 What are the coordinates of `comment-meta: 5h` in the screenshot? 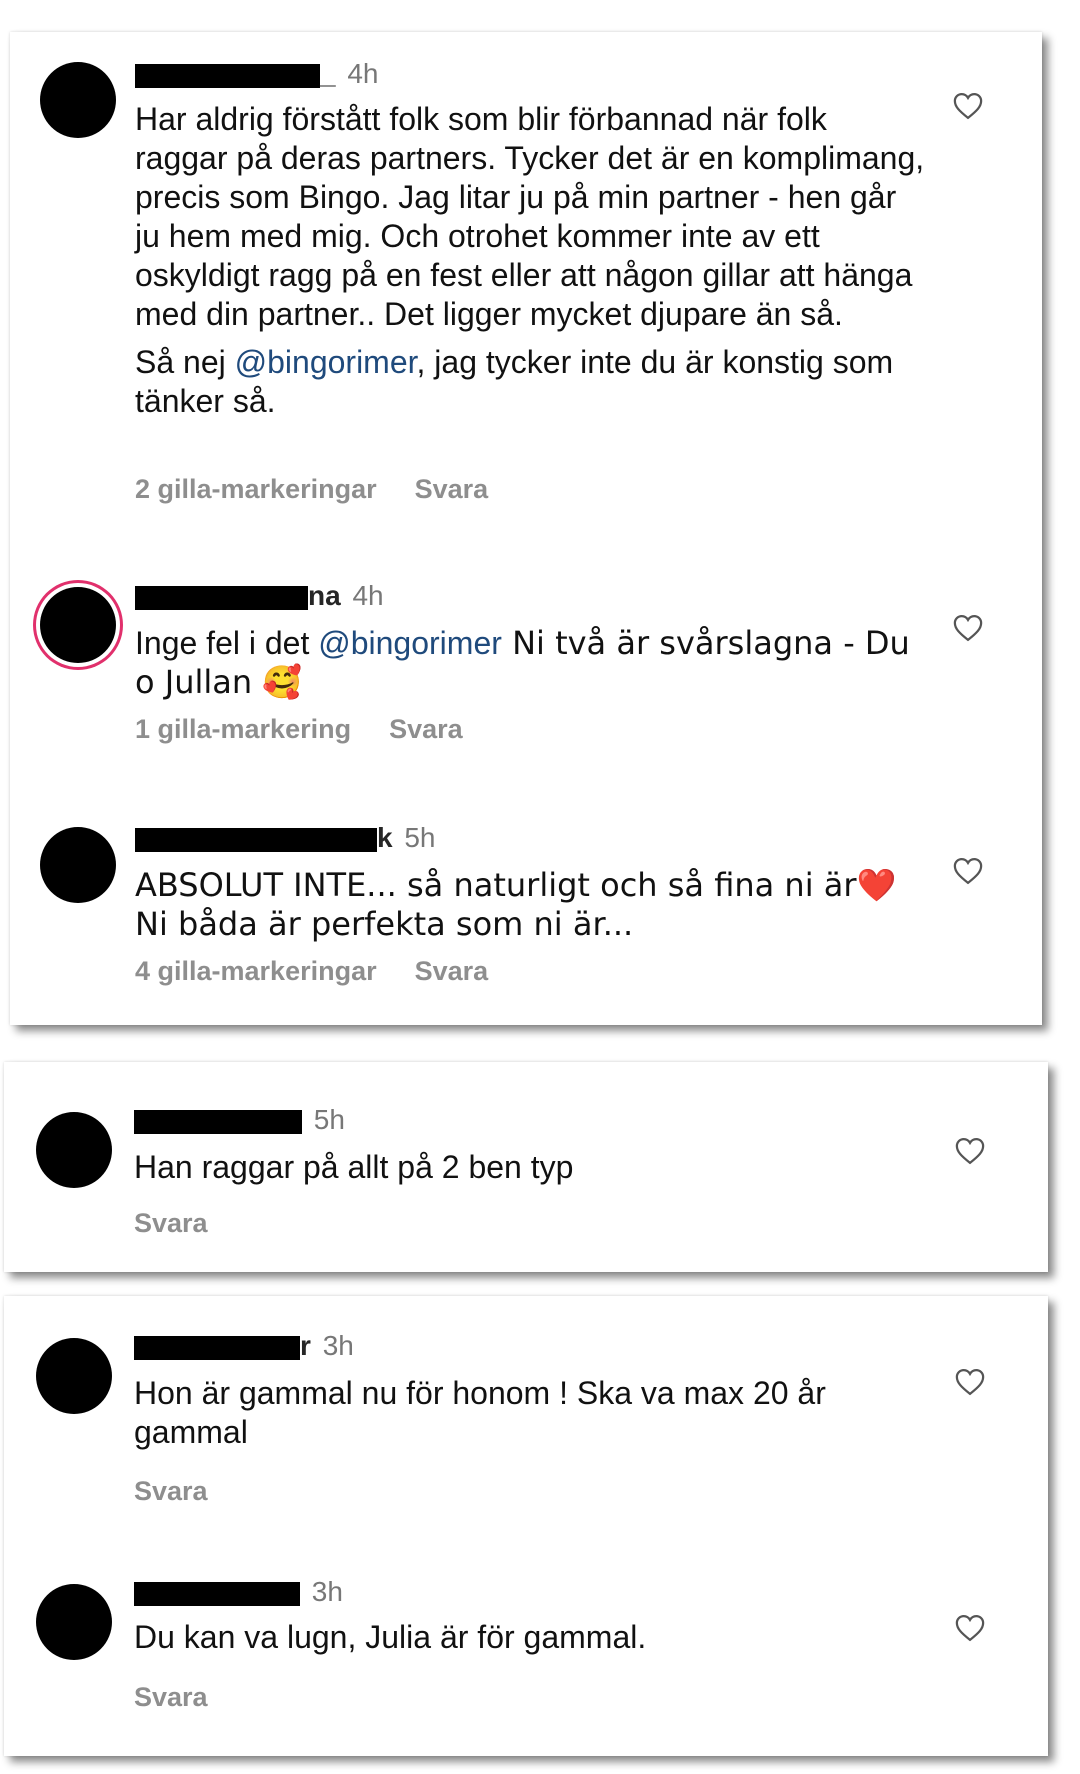 It's located at (239, 1120).